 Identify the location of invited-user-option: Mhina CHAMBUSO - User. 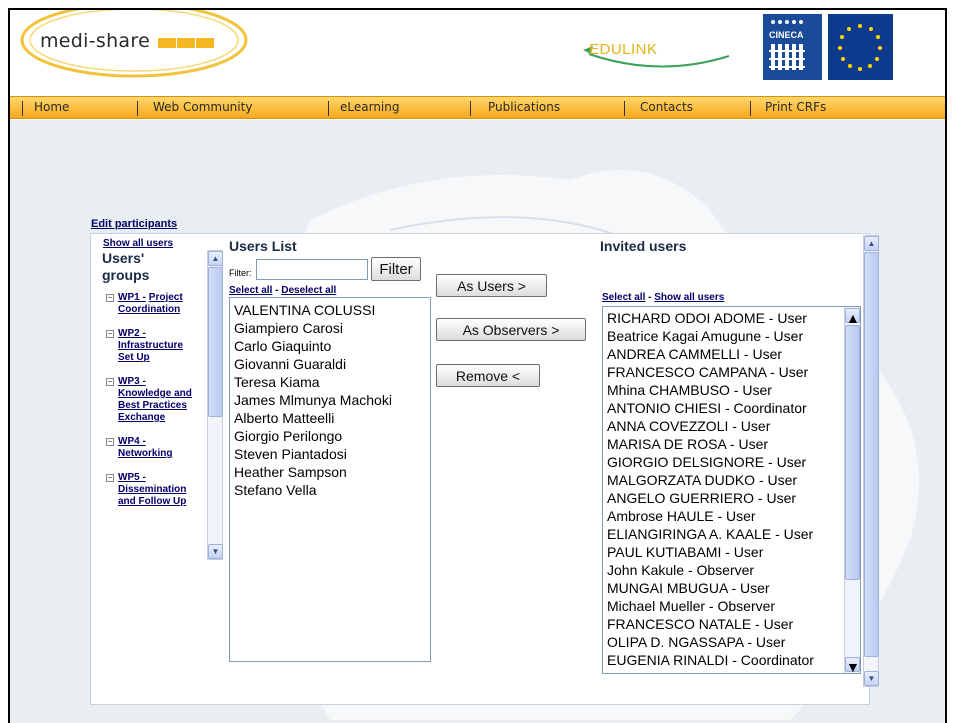
(720, 390).